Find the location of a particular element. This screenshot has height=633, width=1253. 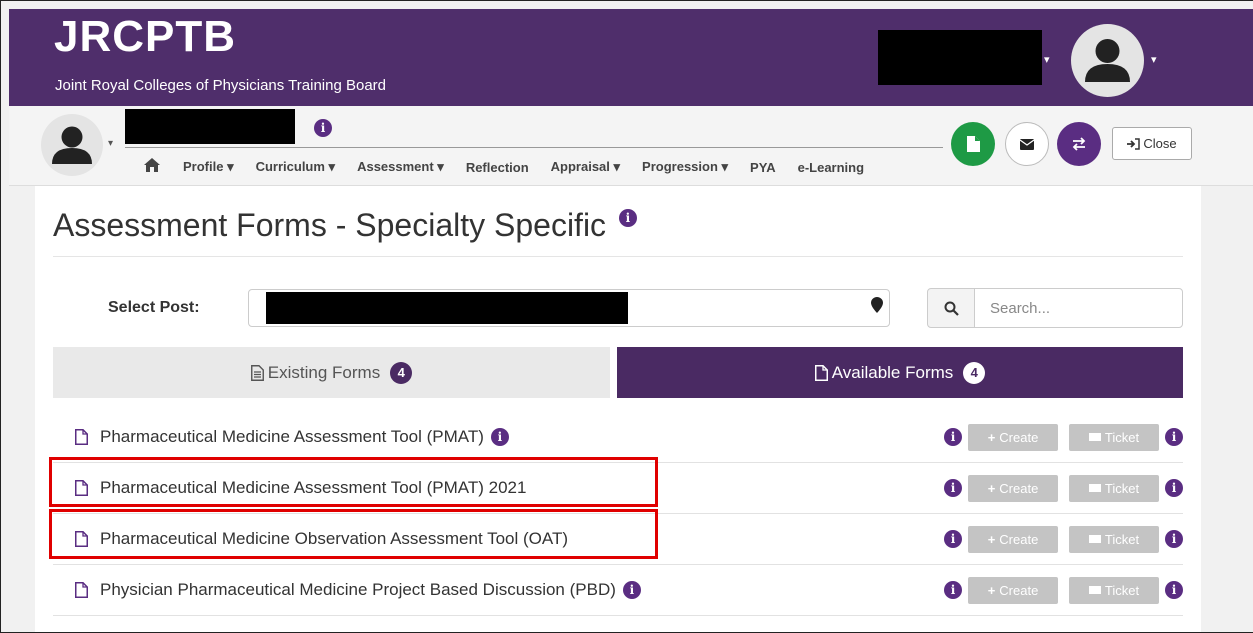

file-text-icon is located at coordinates (257, 372).